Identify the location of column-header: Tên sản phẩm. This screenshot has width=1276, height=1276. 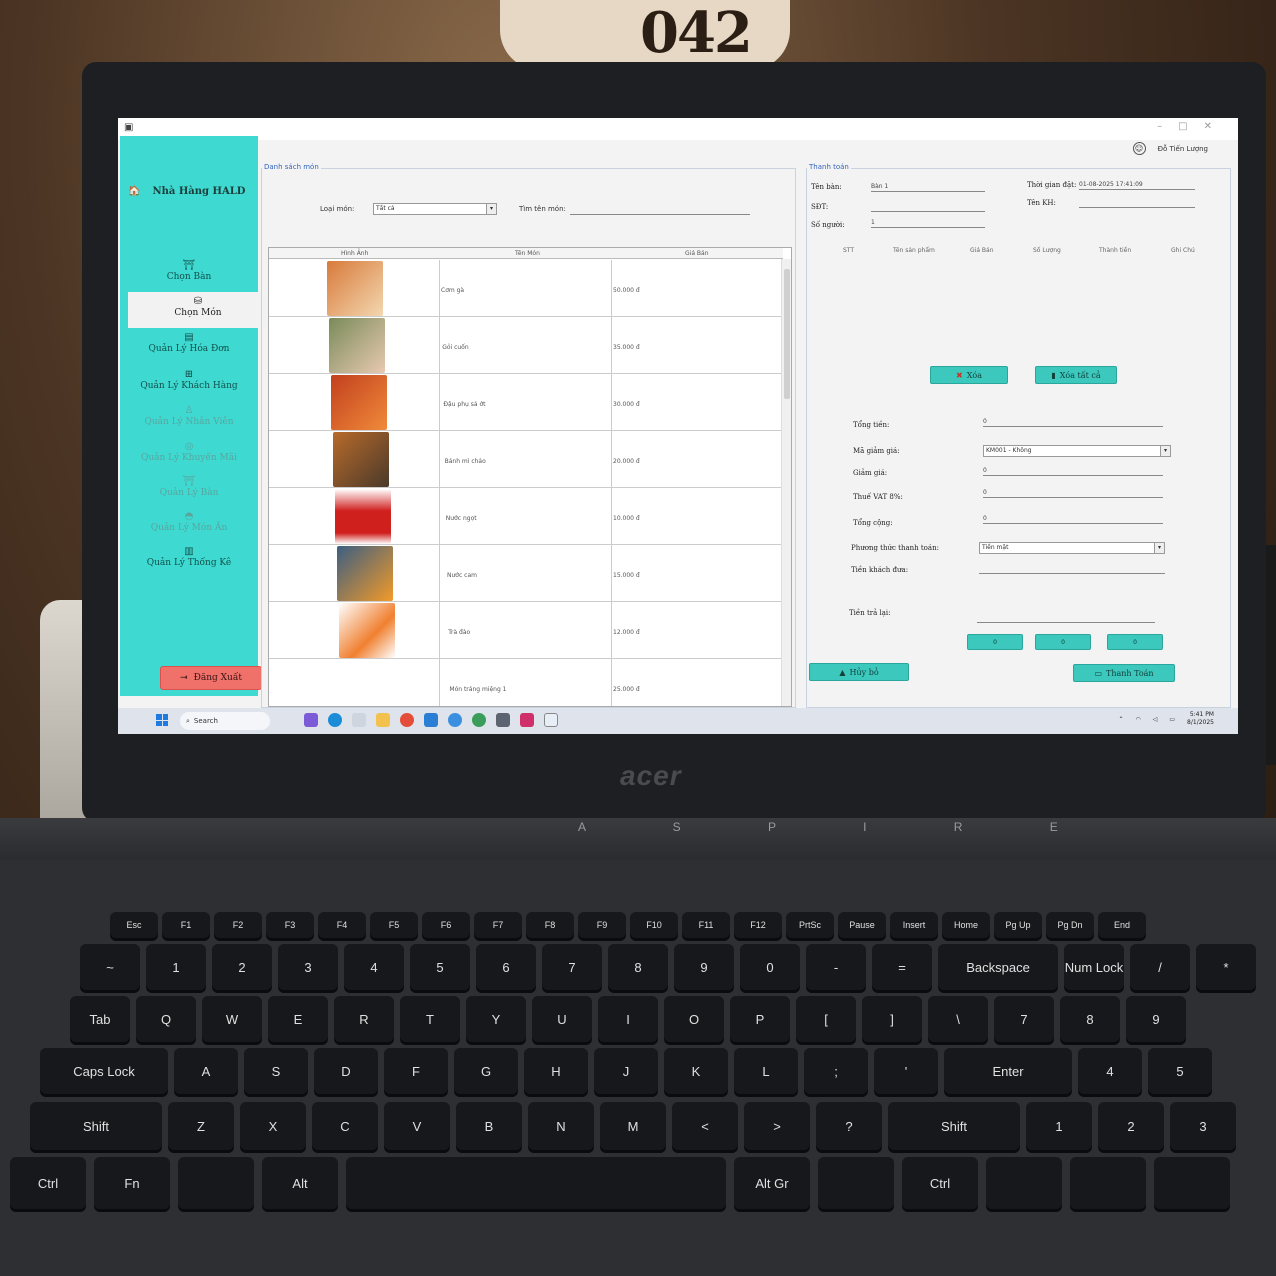
(914, 250).